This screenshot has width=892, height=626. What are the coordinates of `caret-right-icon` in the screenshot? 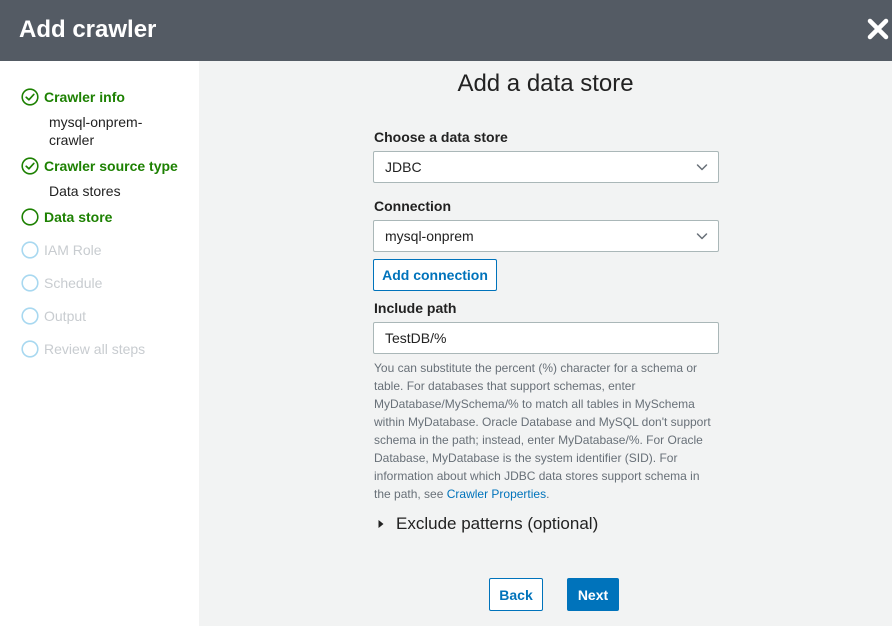 It's located at (381, 524).